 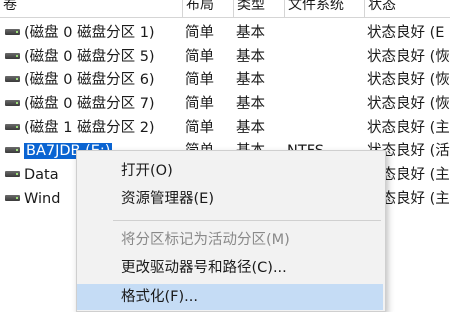 I want to click on column-header-status: 状态, so click(x=407, y=8).